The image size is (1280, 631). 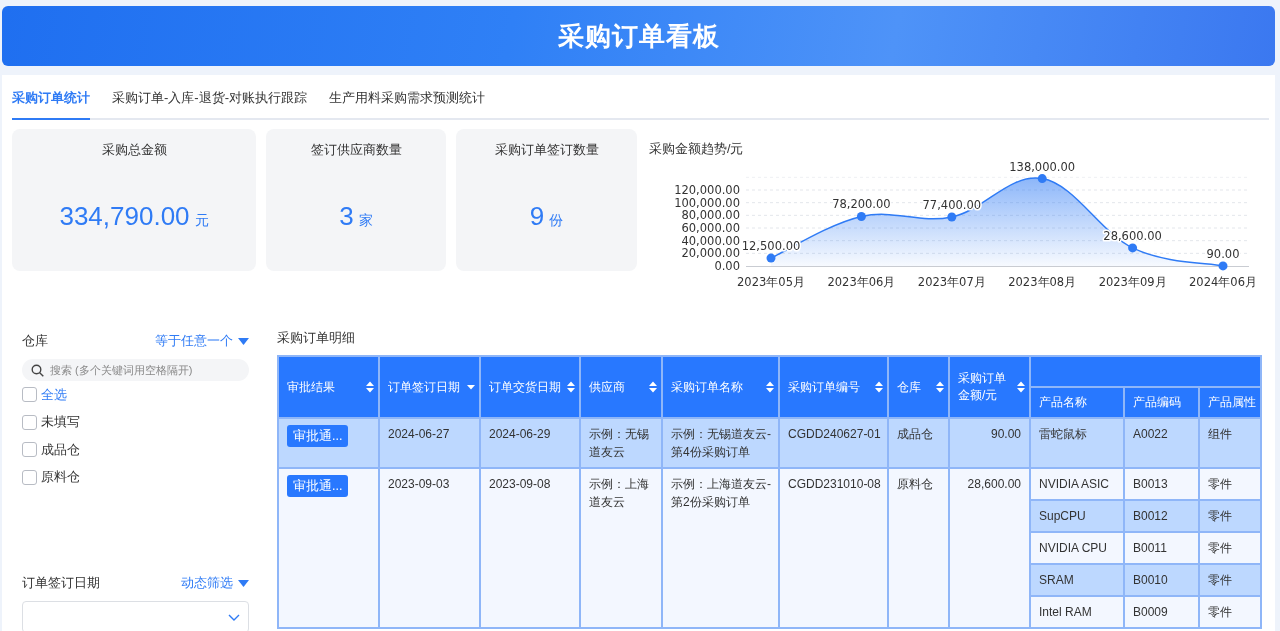 I want to click on column-header: 采购订单名称, so click(x=720, y=387).